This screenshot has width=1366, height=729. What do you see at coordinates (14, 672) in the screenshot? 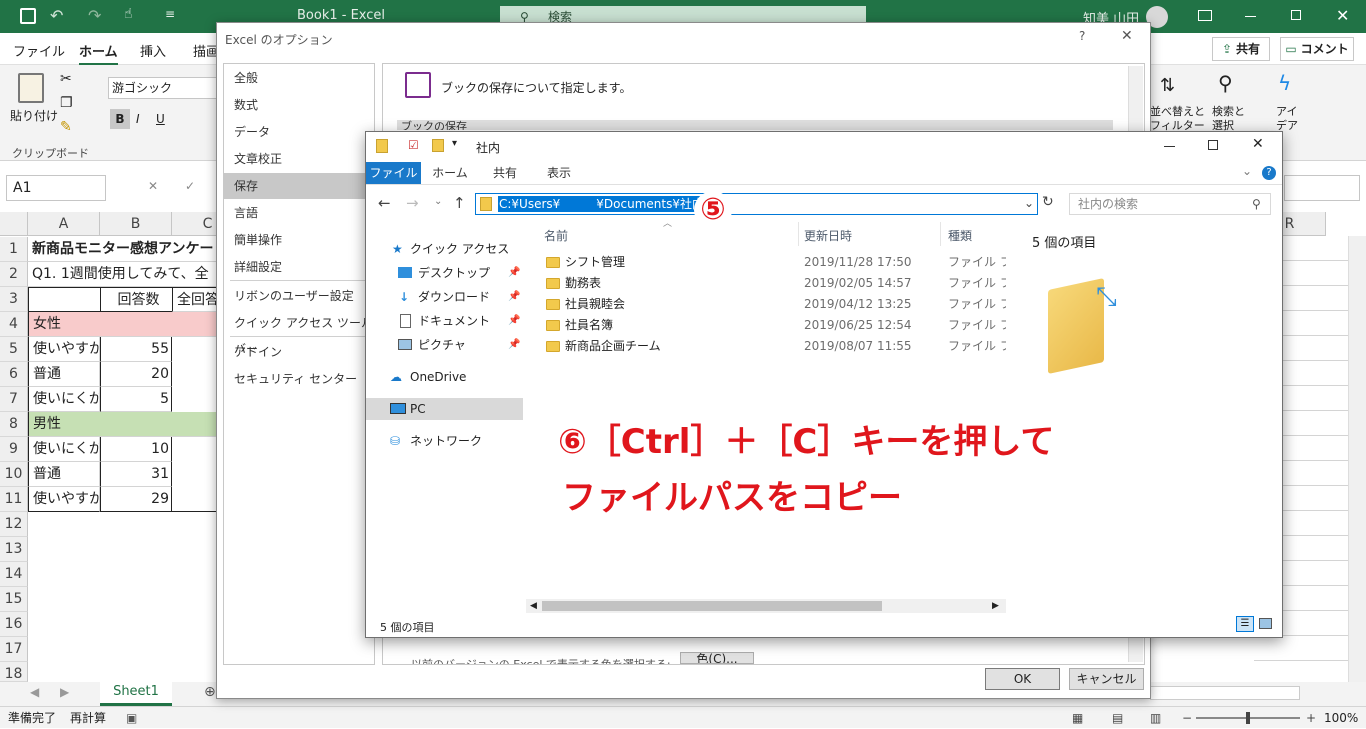
I see `row-header: 18` at bounding box center [14, 672].